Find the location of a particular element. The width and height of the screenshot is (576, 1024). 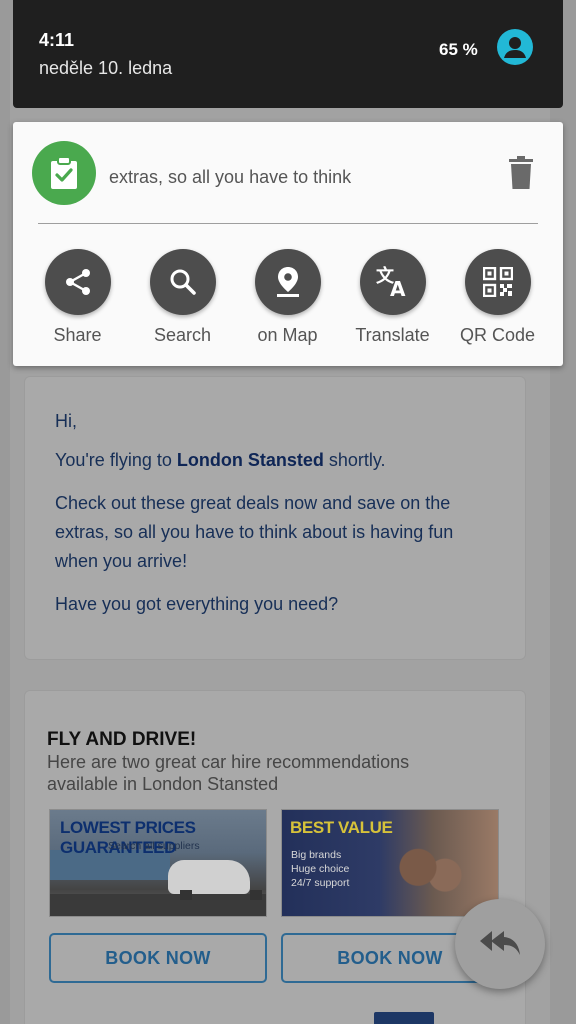

search-label: Search is located at coordinates (182, 335).